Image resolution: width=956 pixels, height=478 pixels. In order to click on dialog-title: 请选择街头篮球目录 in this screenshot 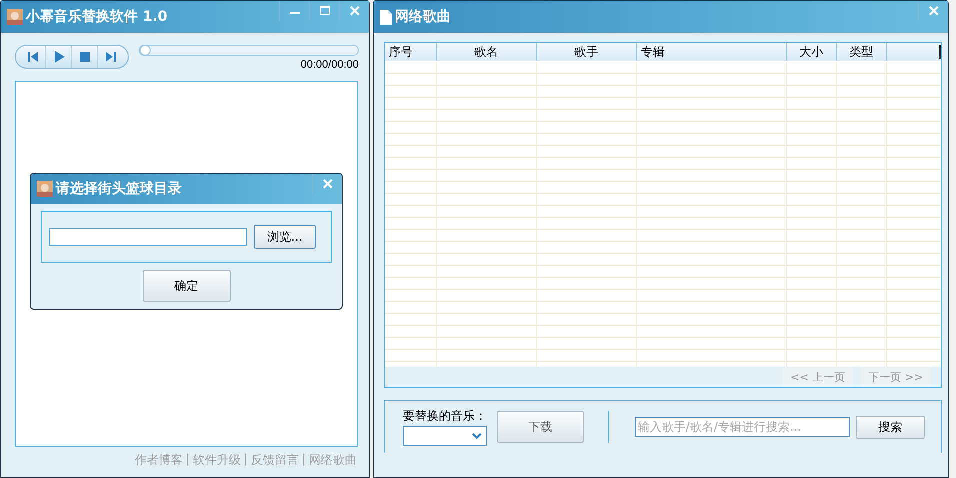, I will do `click(119, 189)`.